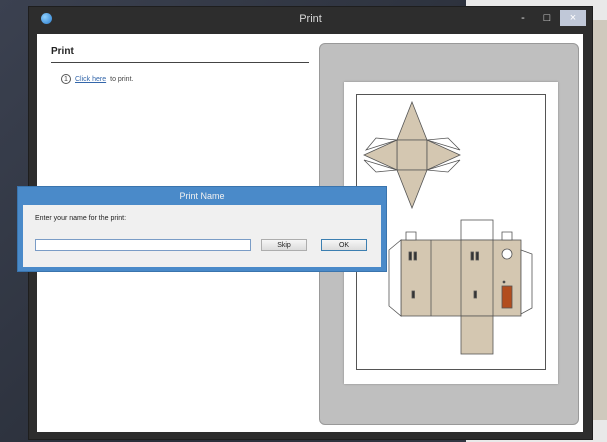 The height and width of the screenshot is (442, 607). What do you see at coordinates (573, 18) in the screenshot?
I see `close-icon: ×` at bounding box center [573, 18].